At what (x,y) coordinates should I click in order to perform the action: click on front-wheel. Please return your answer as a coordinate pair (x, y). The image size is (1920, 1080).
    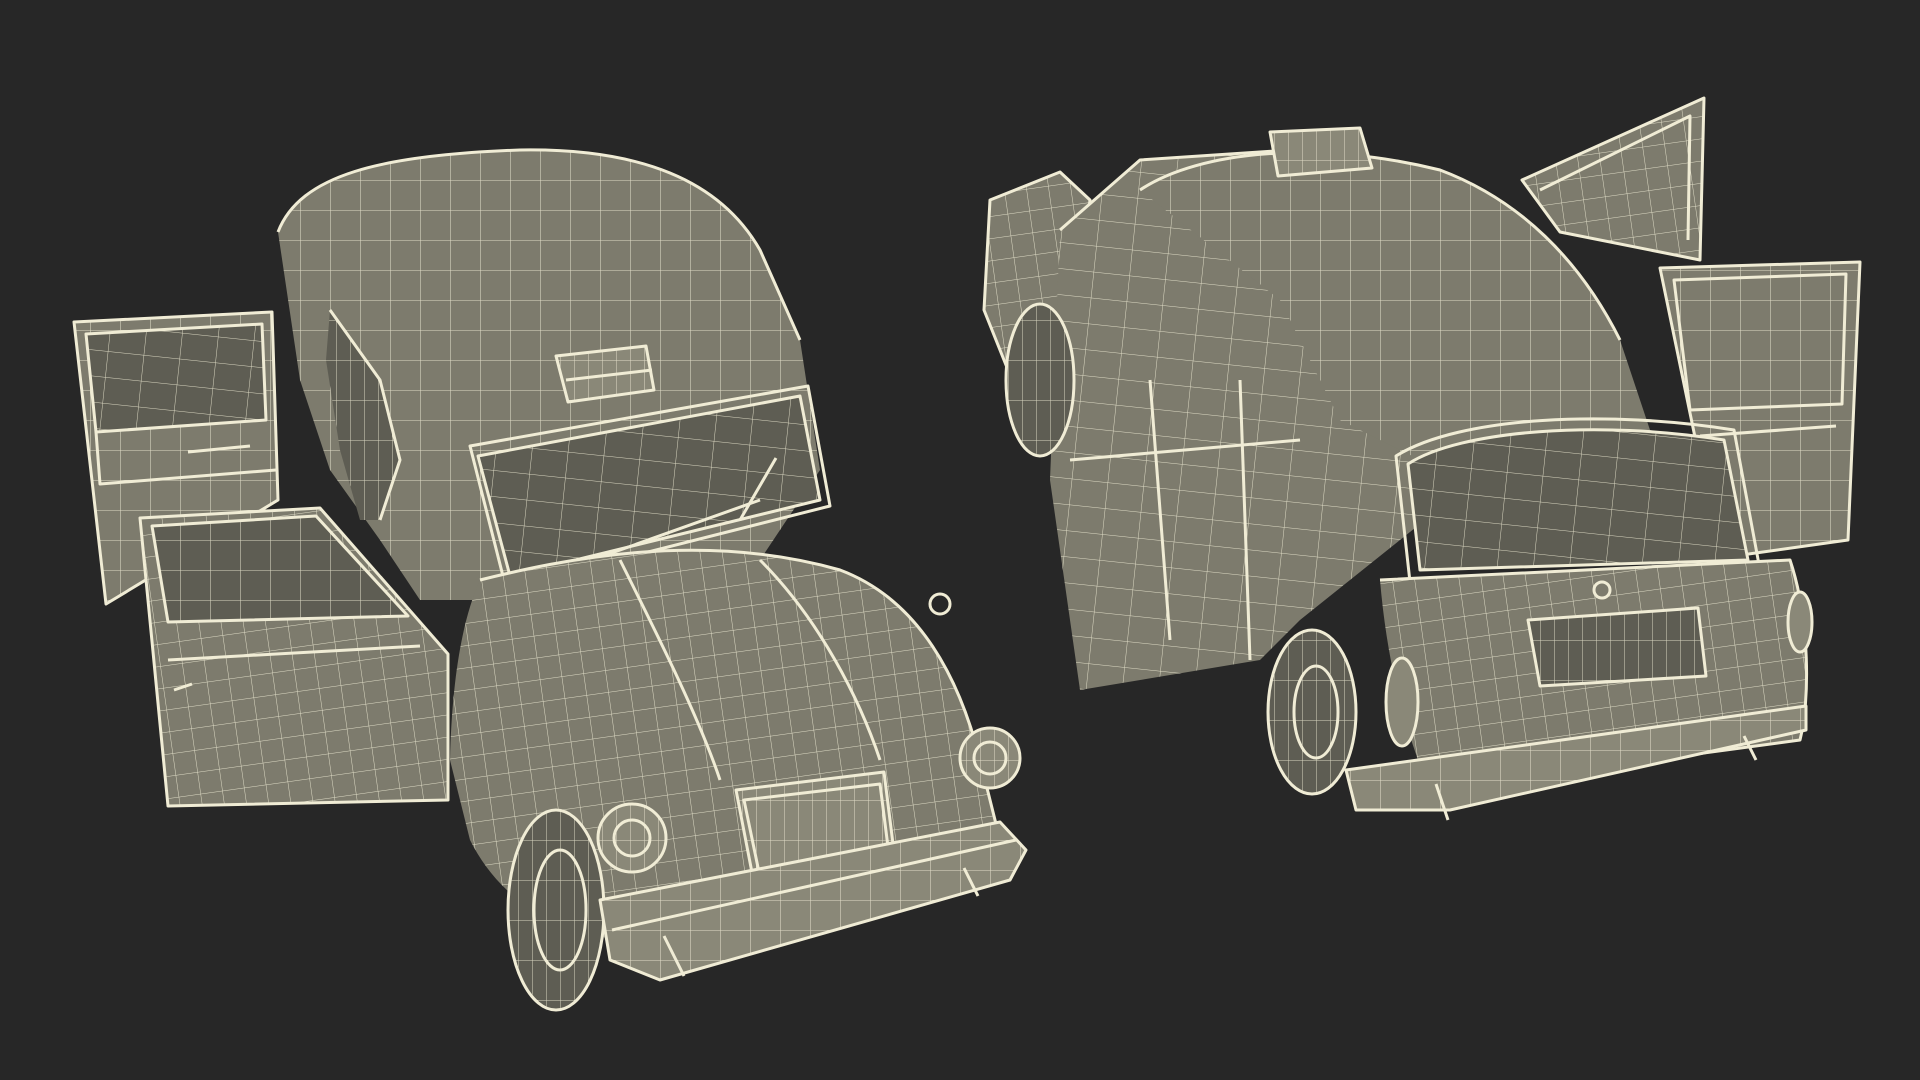
    Looking at the image, I should click on (556, 910).